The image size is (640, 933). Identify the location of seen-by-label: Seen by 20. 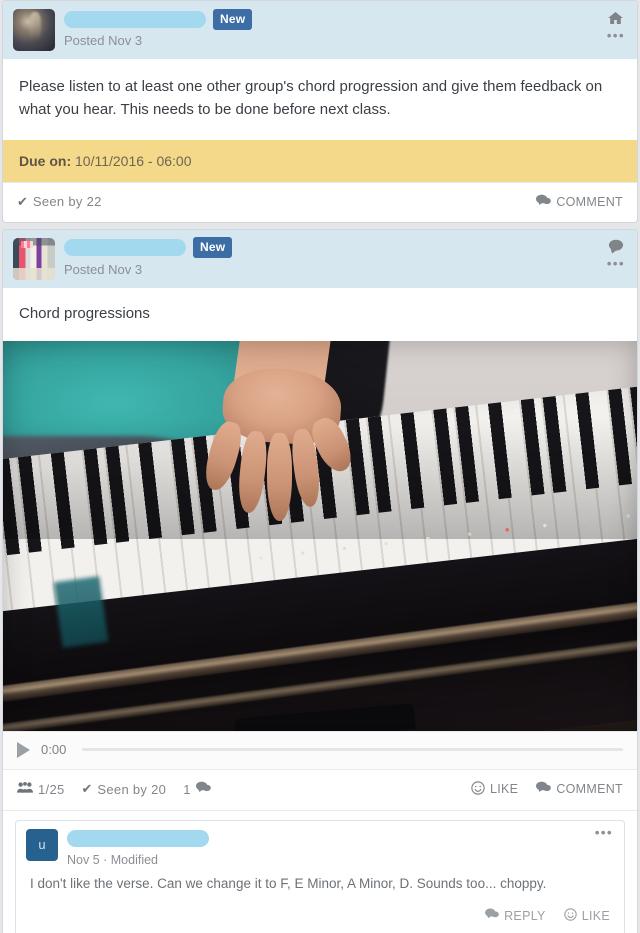
(132, 789).